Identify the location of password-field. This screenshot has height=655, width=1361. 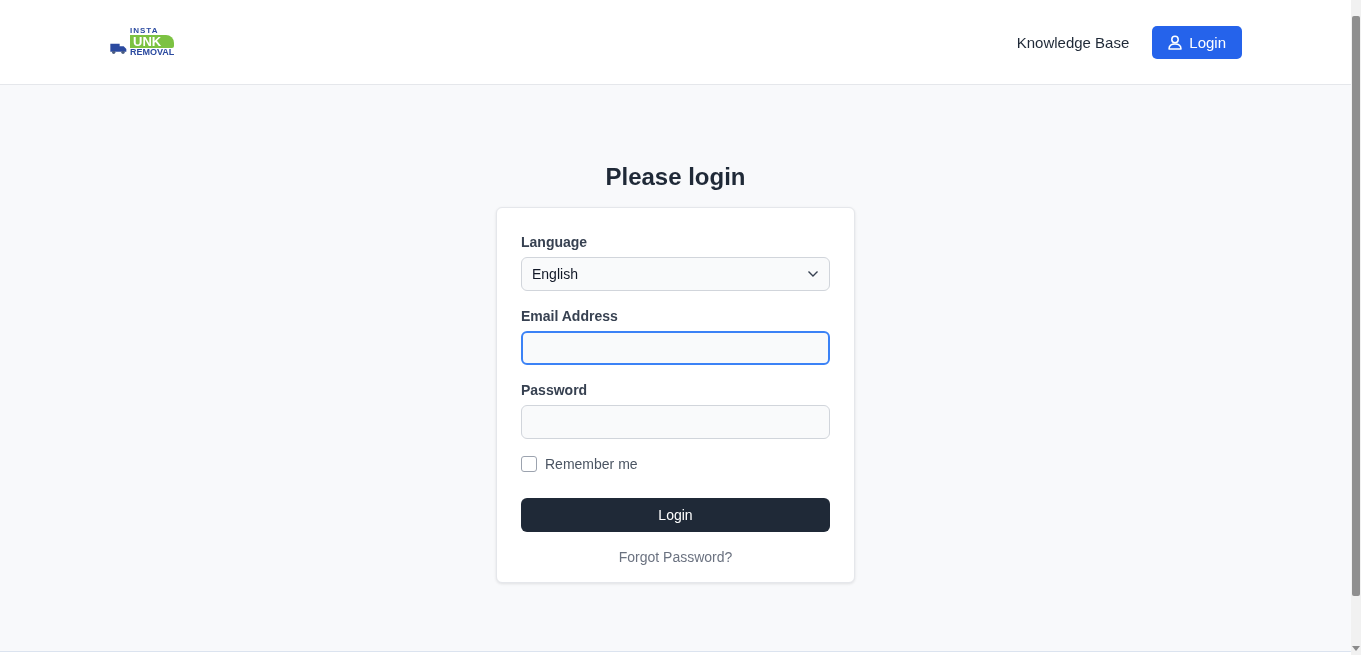
(675, 422).